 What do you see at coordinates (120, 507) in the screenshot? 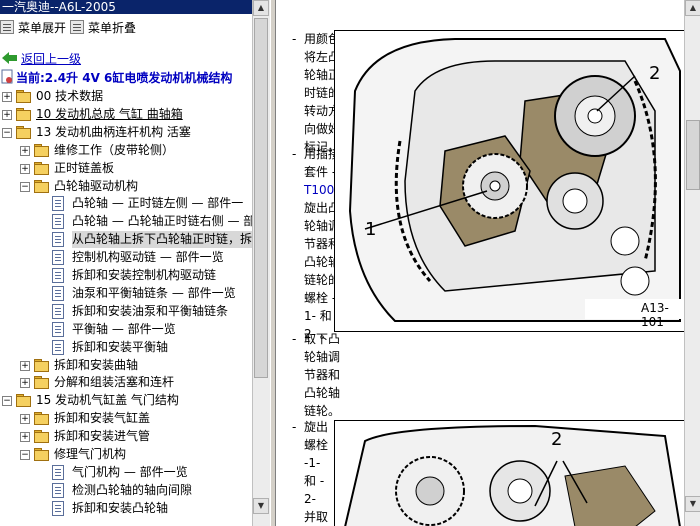
I see `tree-item-label: 拆卸和安装凸轮轴` at bounding box center [120, 507].